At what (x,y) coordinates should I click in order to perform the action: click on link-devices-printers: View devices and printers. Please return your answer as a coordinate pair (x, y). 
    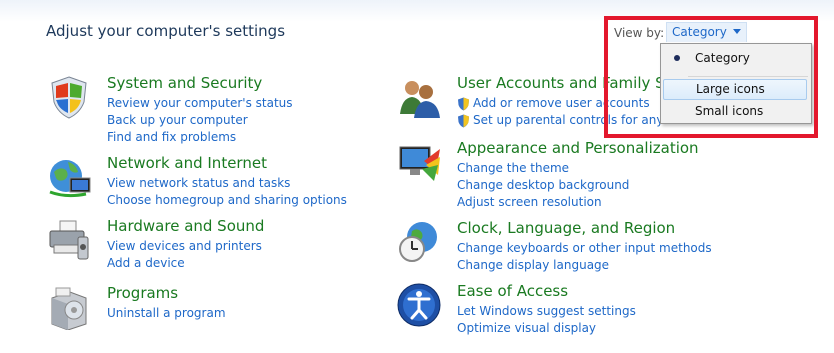
    Looking at the image, I should click on (184, 246).